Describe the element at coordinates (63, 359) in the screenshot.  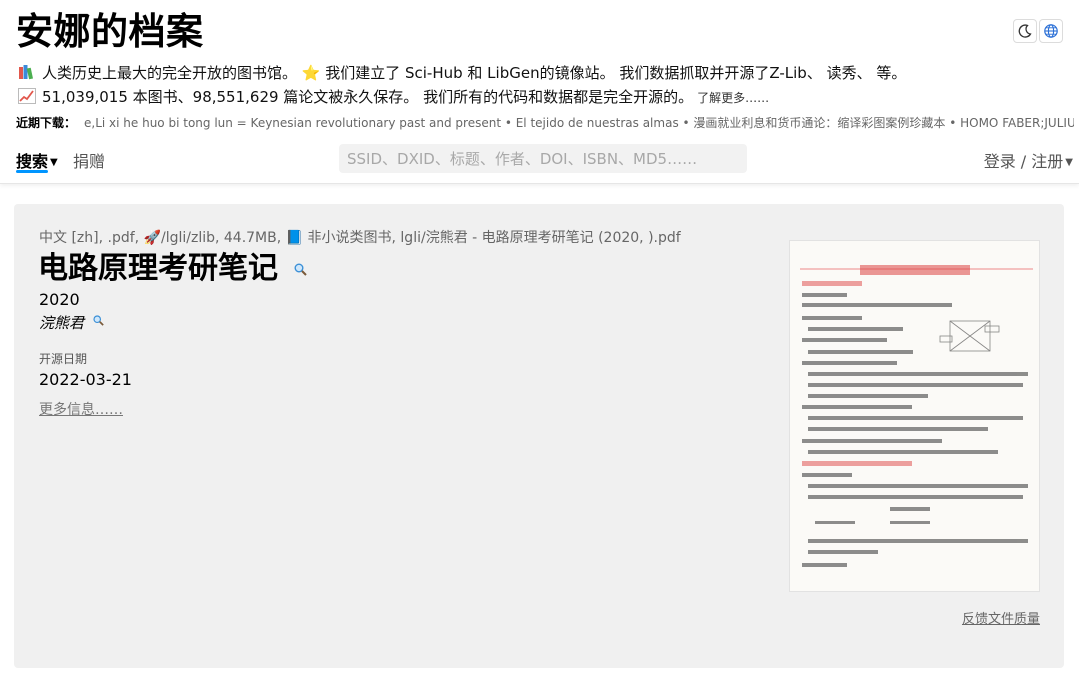
I see `open-source-date-label: 开源日期` at that location.